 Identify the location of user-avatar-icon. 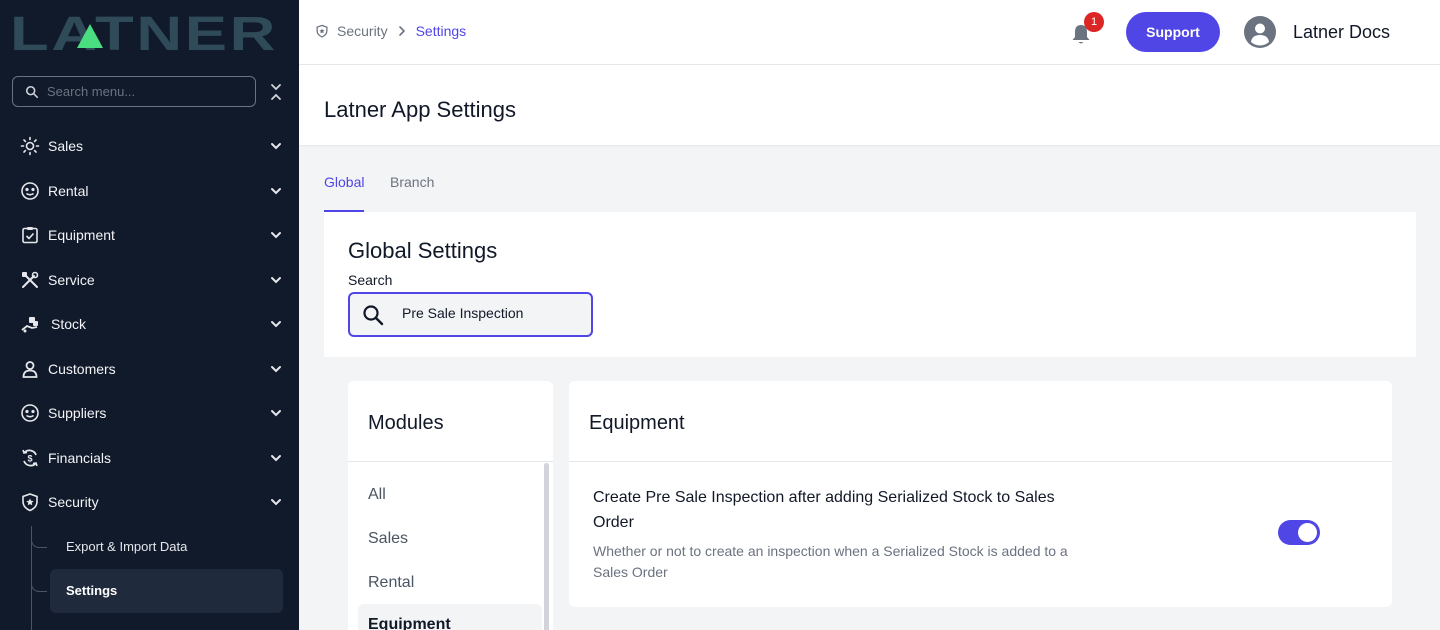
(1260, 32).